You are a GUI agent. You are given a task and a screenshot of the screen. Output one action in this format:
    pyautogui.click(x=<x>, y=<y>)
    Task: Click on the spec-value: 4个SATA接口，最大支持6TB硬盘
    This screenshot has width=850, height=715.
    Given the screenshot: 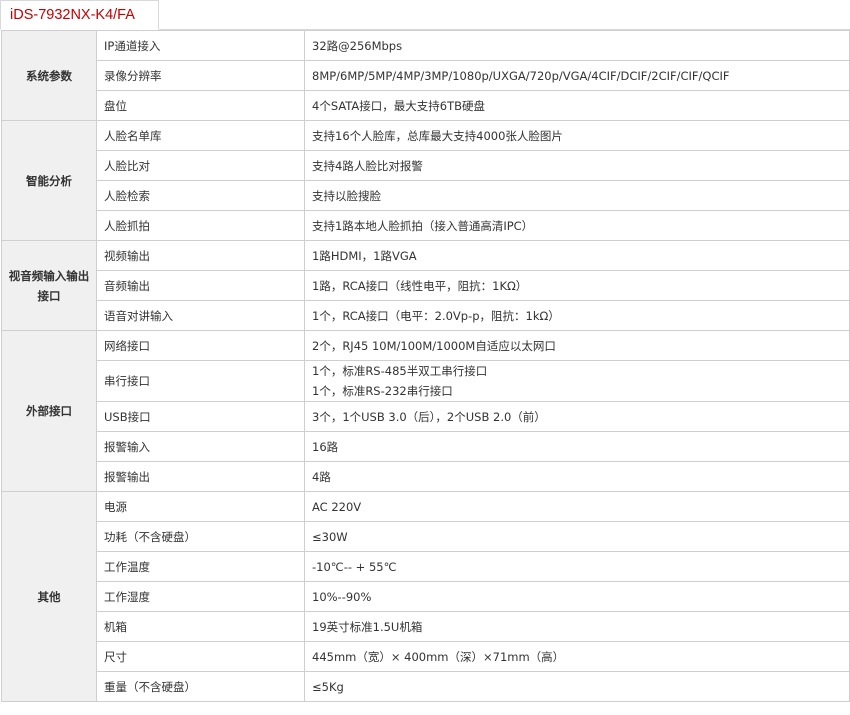 What is the action you would take?
    pyautogui.click(x=577, y=105)
    